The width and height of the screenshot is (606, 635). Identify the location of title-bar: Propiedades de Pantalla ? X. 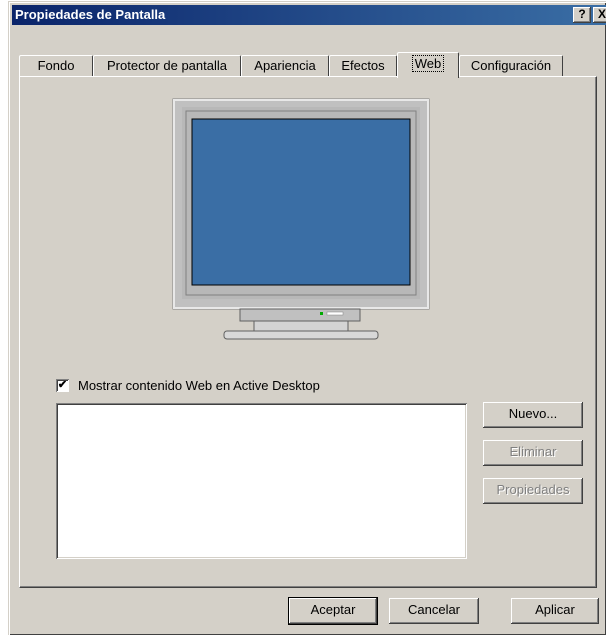
(309, 15).